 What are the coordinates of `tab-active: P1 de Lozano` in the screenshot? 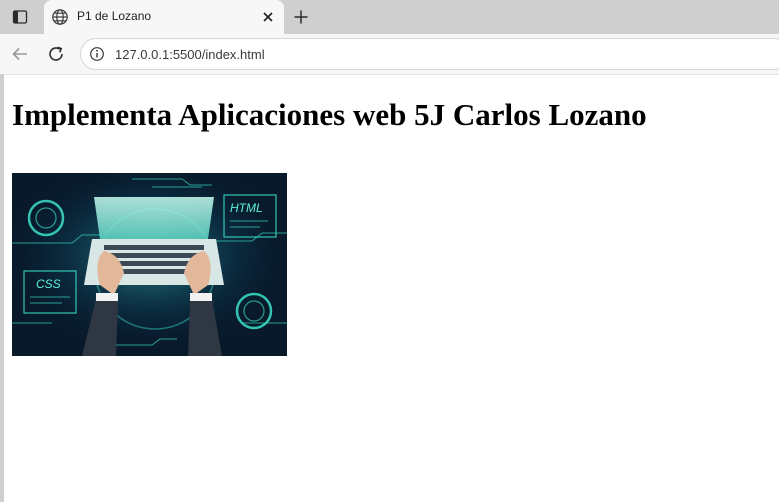 It's located at (164, 17).